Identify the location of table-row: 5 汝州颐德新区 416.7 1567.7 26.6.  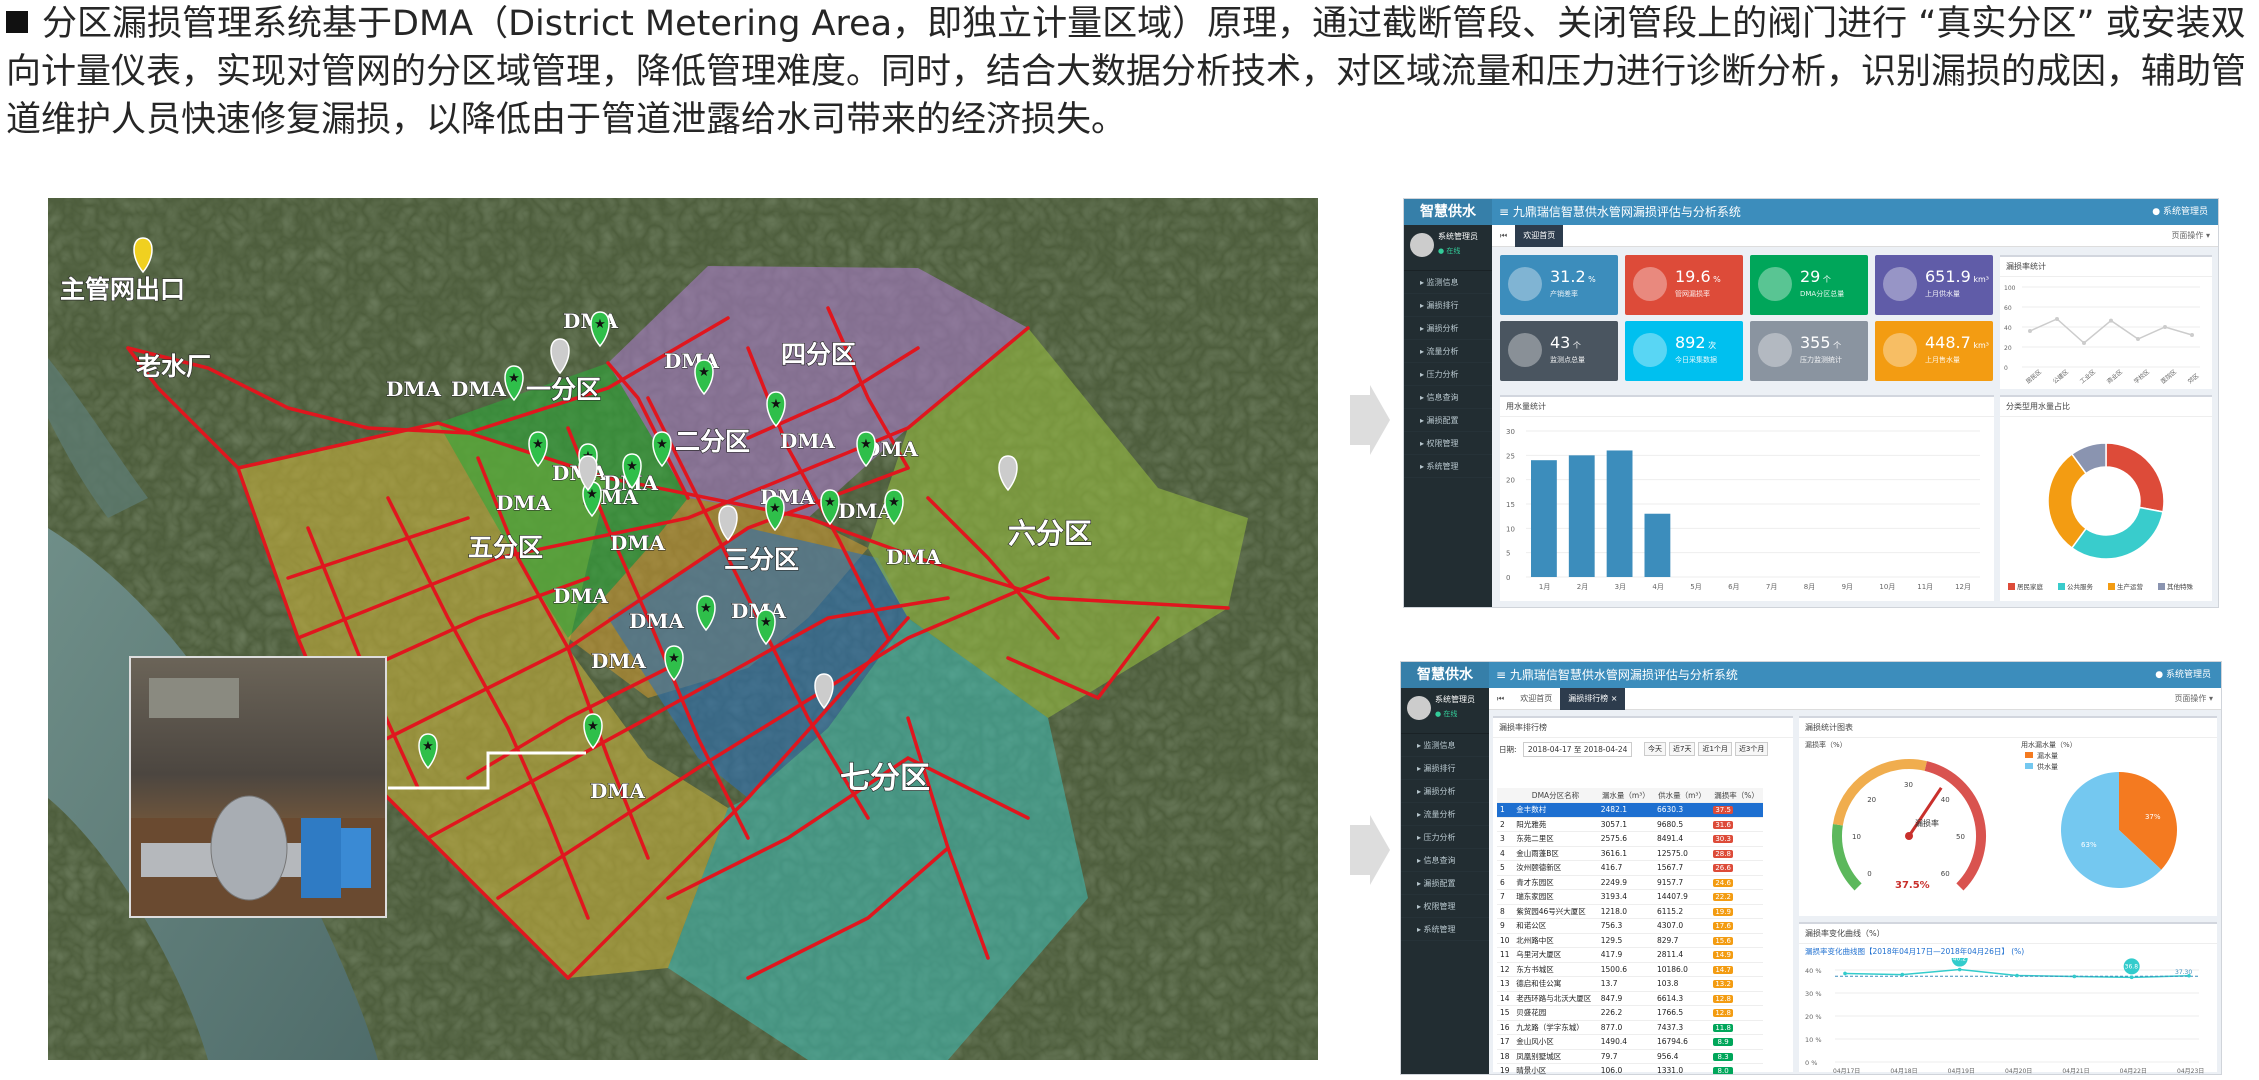
(1630, 868).